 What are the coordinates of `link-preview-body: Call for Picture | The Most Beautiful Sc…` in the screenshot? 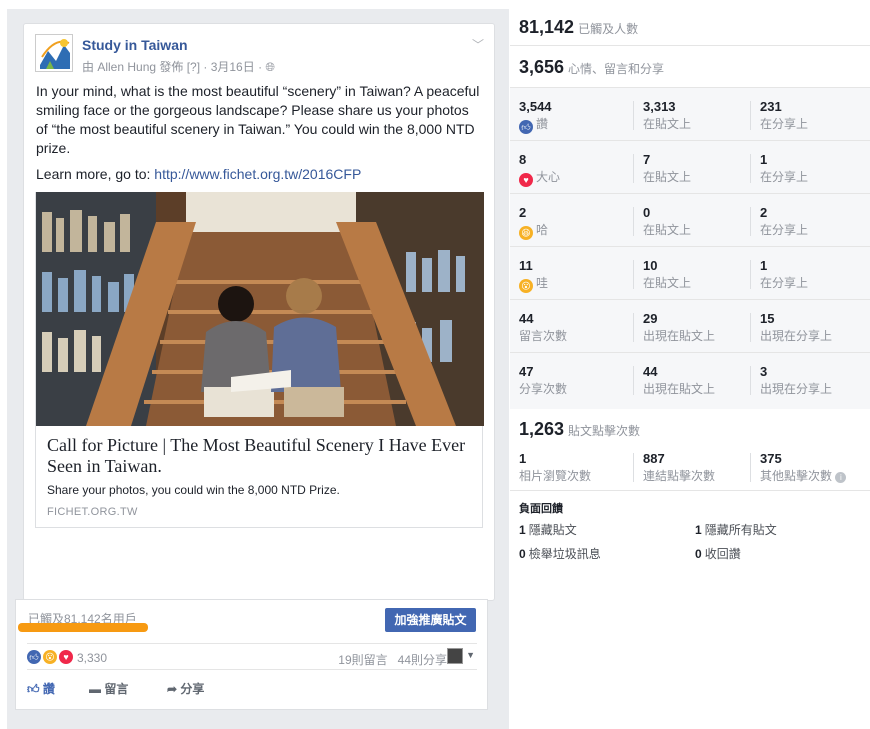 It's located at (259, 476).